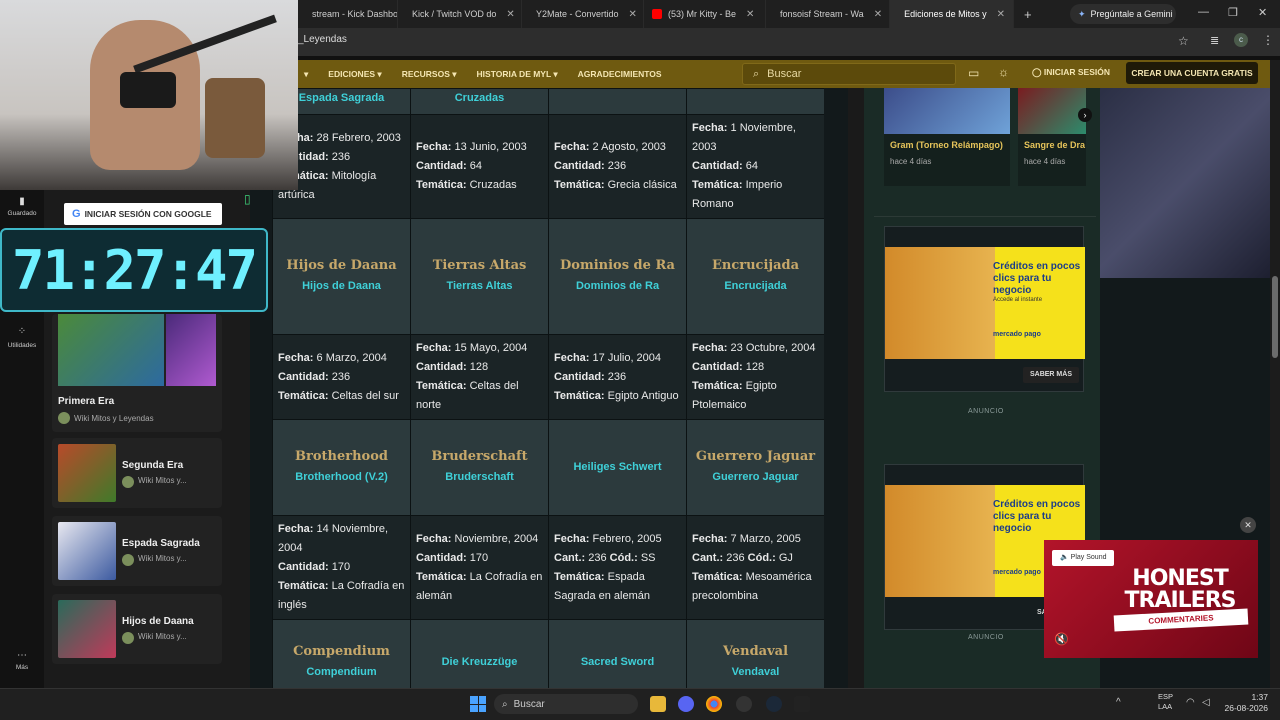  Describe the element at coordinates (22, 345) in the screenshot. I see `nav-utils-label: Utilidades` at that location.